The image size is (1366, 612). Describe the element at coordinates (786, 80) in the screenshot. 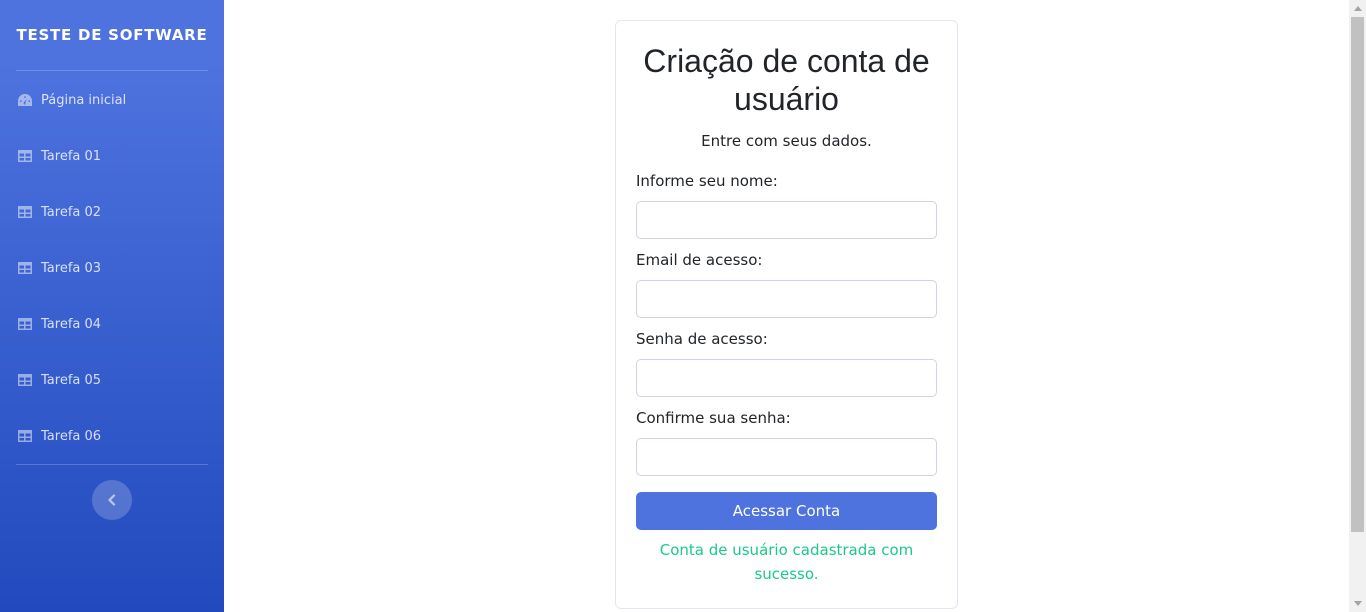

I see `page-title: Criação de conta de usuário` at that location.